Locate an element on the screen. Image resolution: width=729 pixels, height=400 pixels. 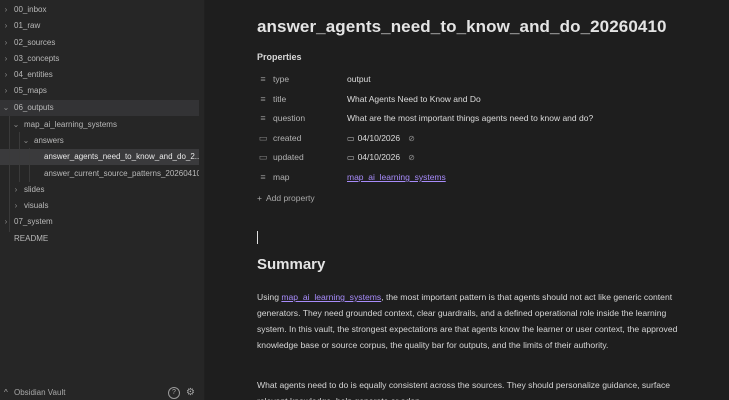
file-tree-item-label: 00_inbox is located at coordinates (30, 9).